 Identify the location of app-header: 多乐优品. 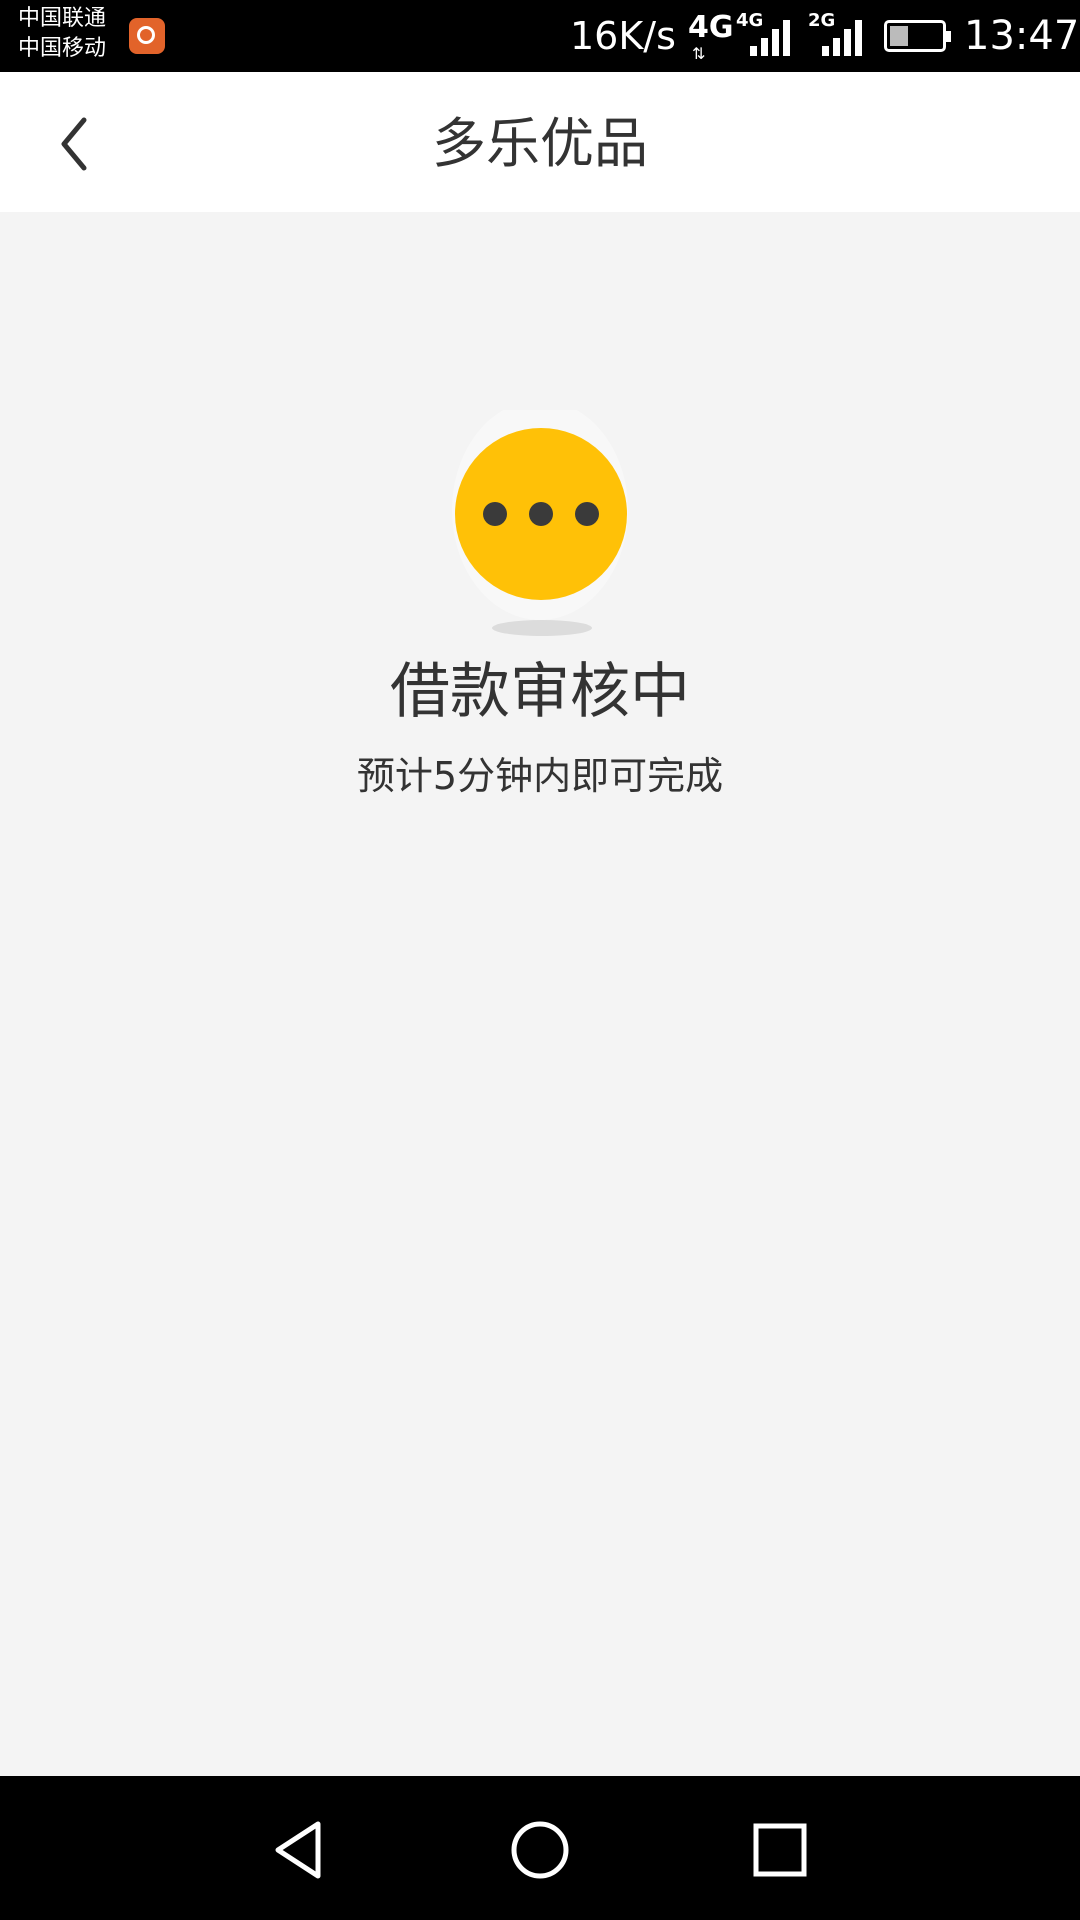
(540, 142).